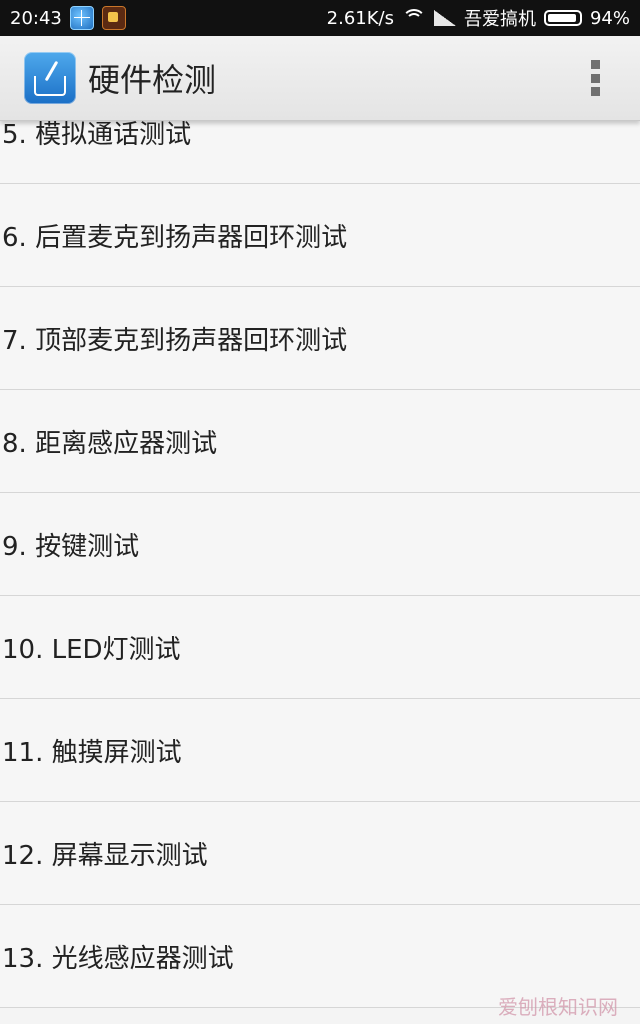 The width and height of the screenshot is (640, 1024). Describe the element at coordinates (36, 18) in the screenshot. I see `status-time: 20:43` at that location.